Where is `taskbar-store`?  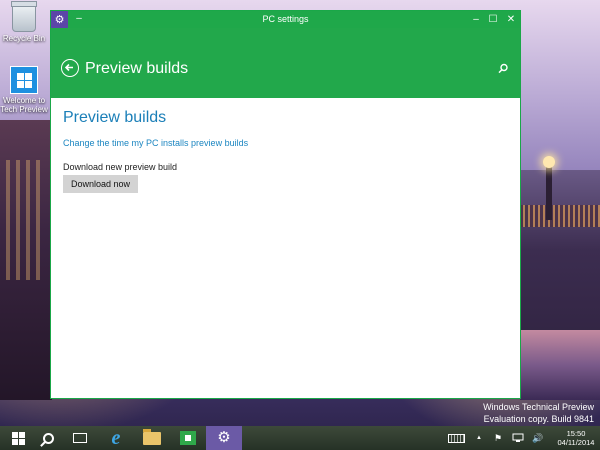
taskbar-store is located at coordinates (188, 438).